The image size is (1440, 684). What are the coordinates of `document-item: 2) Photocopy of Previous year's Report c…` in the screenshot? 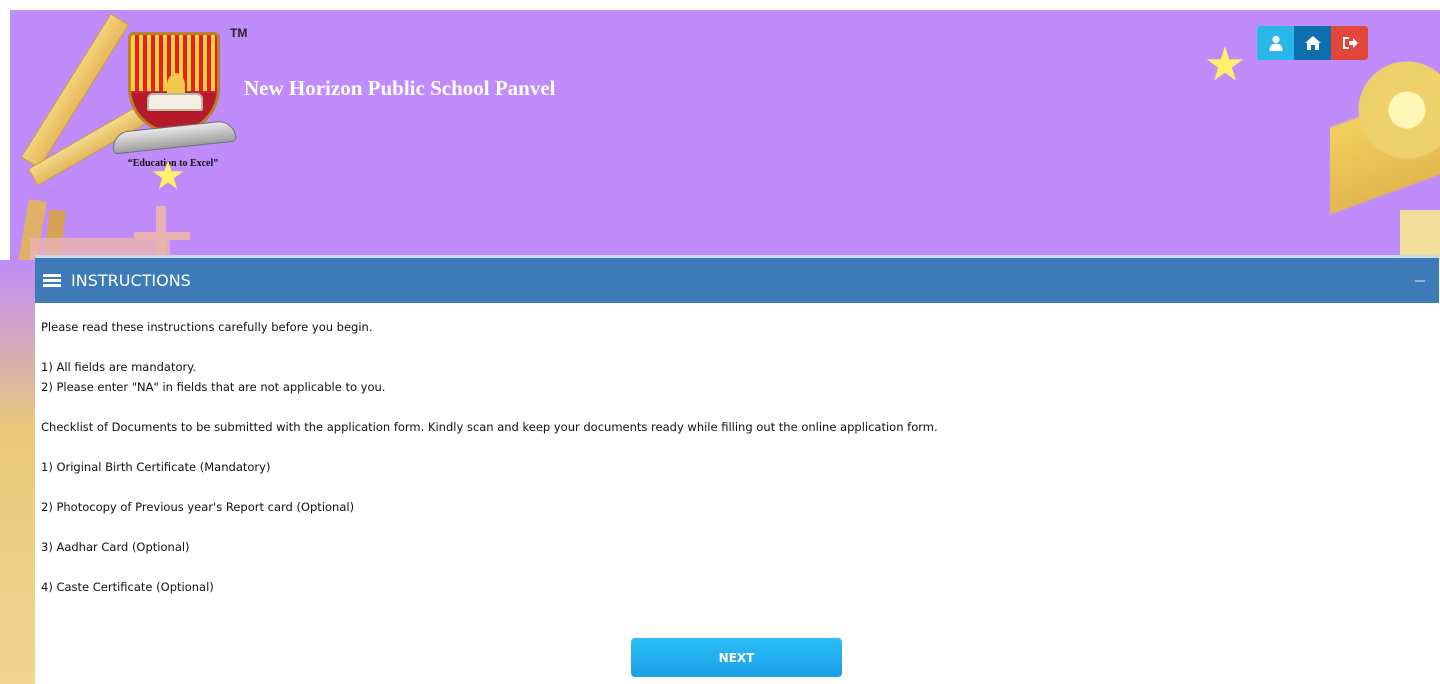 It's located at (198, 507).